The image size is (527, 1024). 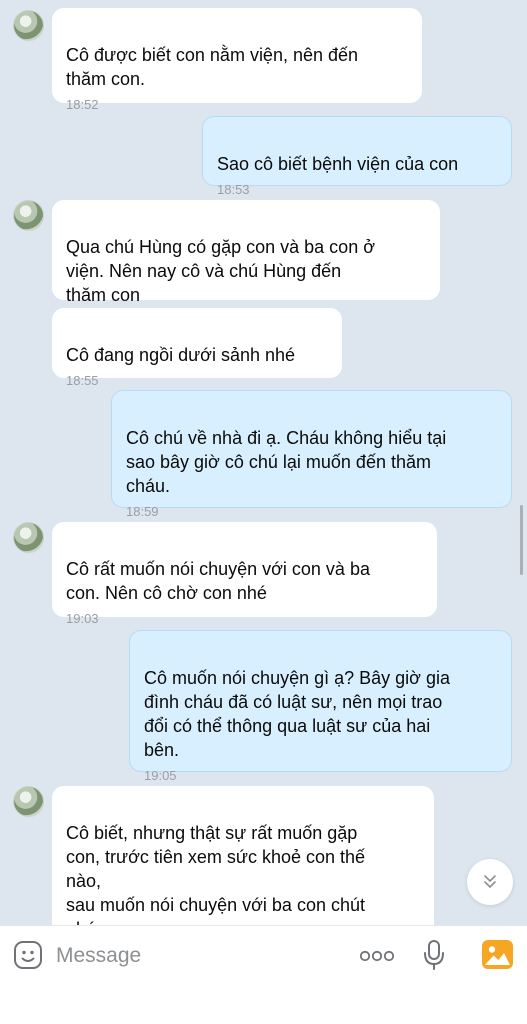 I want to click on message-bubble: Cô đang ngồi dưới sảnh nhé 18:55, so click(x=197, y=348).